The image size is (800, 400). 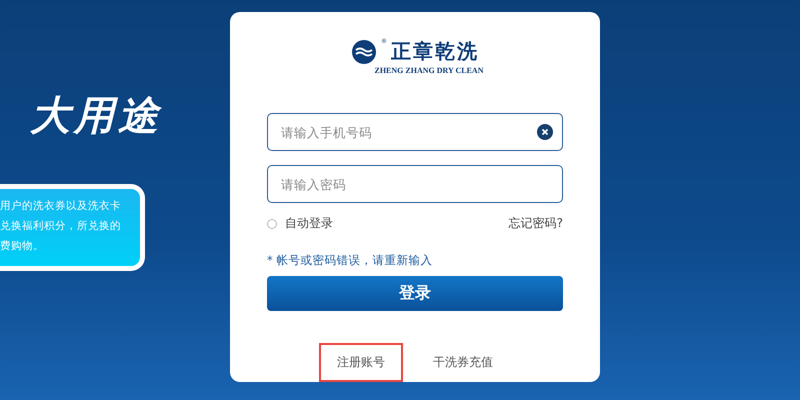 I want to click on brand-name: 正章乾洗, so click(x=435, y=51).